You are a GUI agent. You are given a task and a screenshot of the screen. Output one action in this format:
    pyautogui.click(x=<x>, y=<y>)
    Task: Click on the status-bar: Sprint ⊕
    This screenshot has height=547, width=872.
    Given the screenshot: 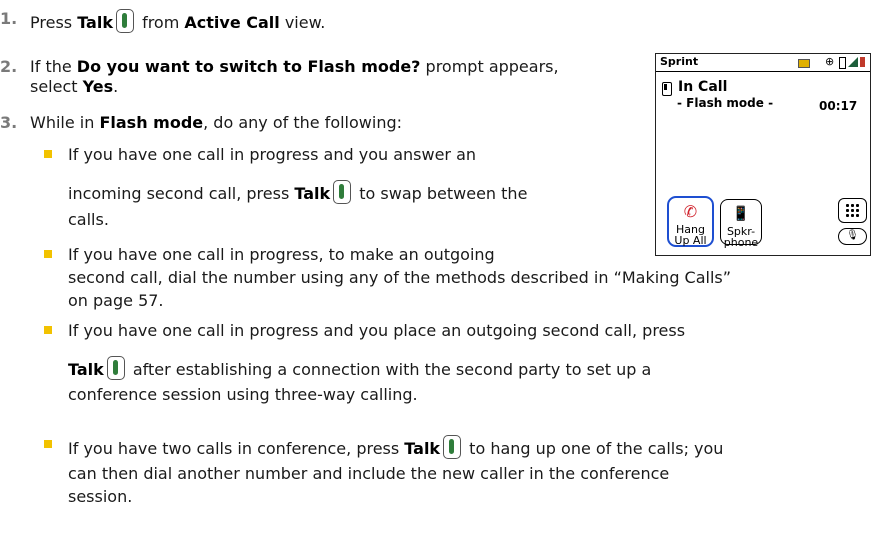 What is the action you would take?
    pyautogui.click(x=763, y=63)
    